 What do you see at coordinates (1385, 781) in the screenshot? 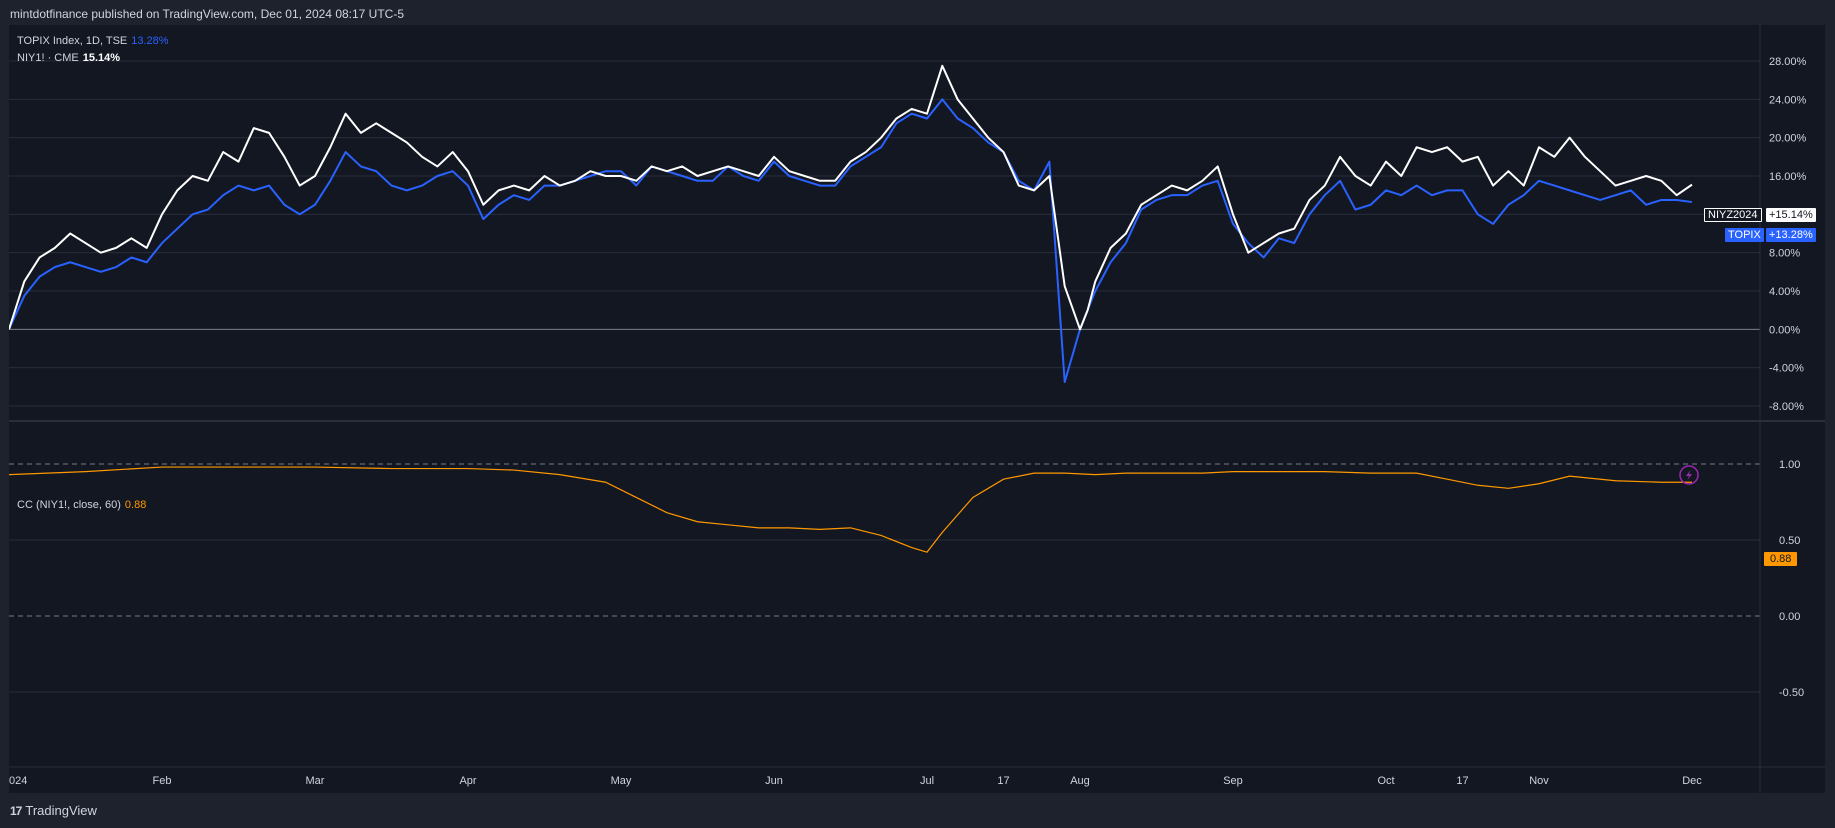
I see `x-tick-label: Oct` at bounding box center [1385, 781].